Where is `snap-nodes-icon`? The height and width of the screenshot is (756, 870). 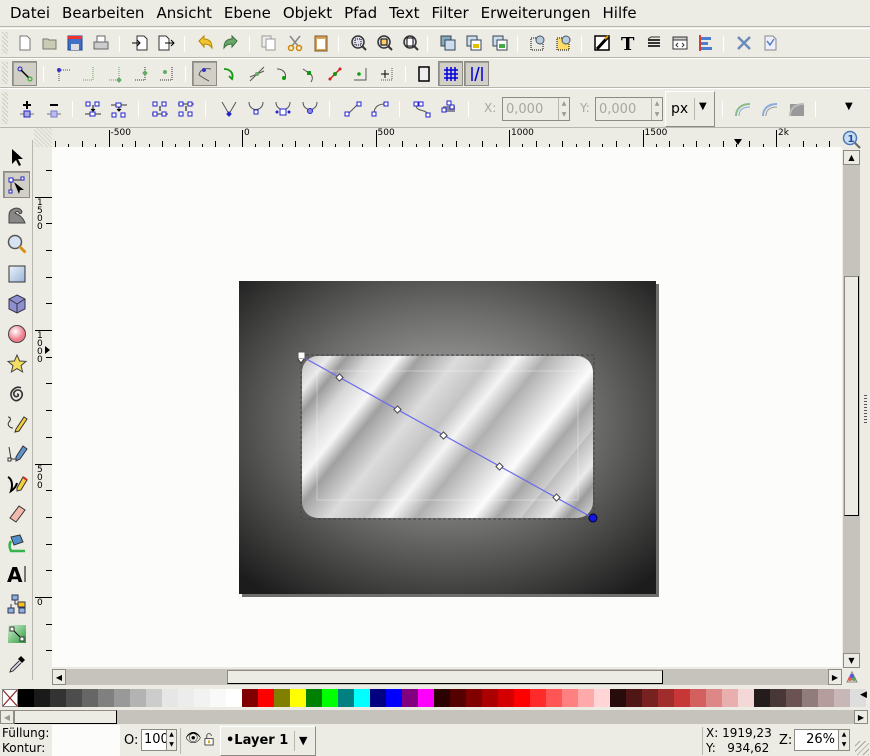 snap-nodes-icon is located at coordinates (204, 73).